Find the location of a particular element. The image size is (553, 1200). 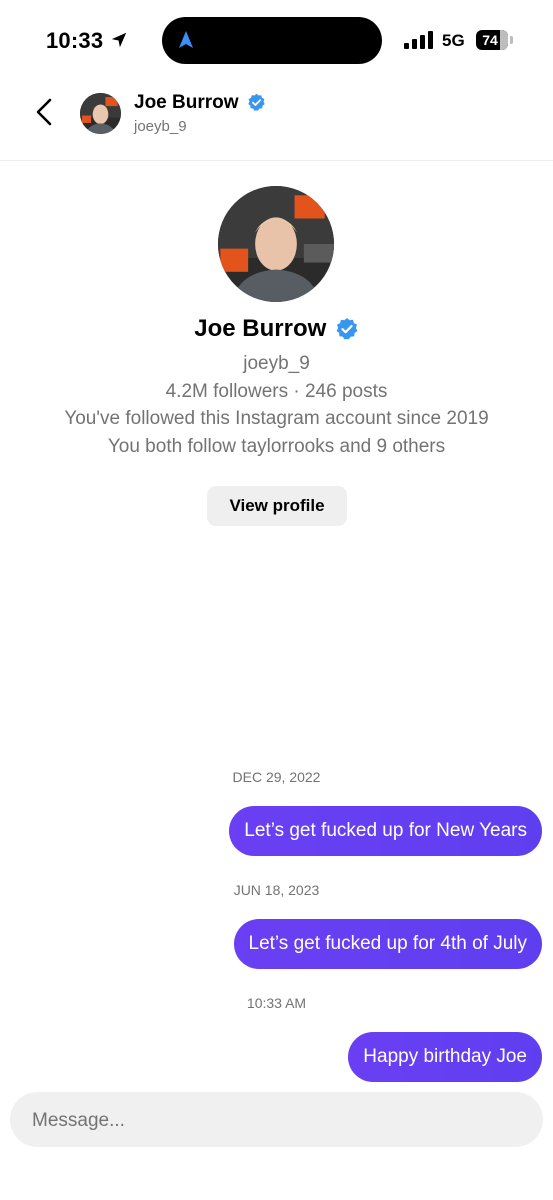

navigation-icon is located at coordinates (186, 39).